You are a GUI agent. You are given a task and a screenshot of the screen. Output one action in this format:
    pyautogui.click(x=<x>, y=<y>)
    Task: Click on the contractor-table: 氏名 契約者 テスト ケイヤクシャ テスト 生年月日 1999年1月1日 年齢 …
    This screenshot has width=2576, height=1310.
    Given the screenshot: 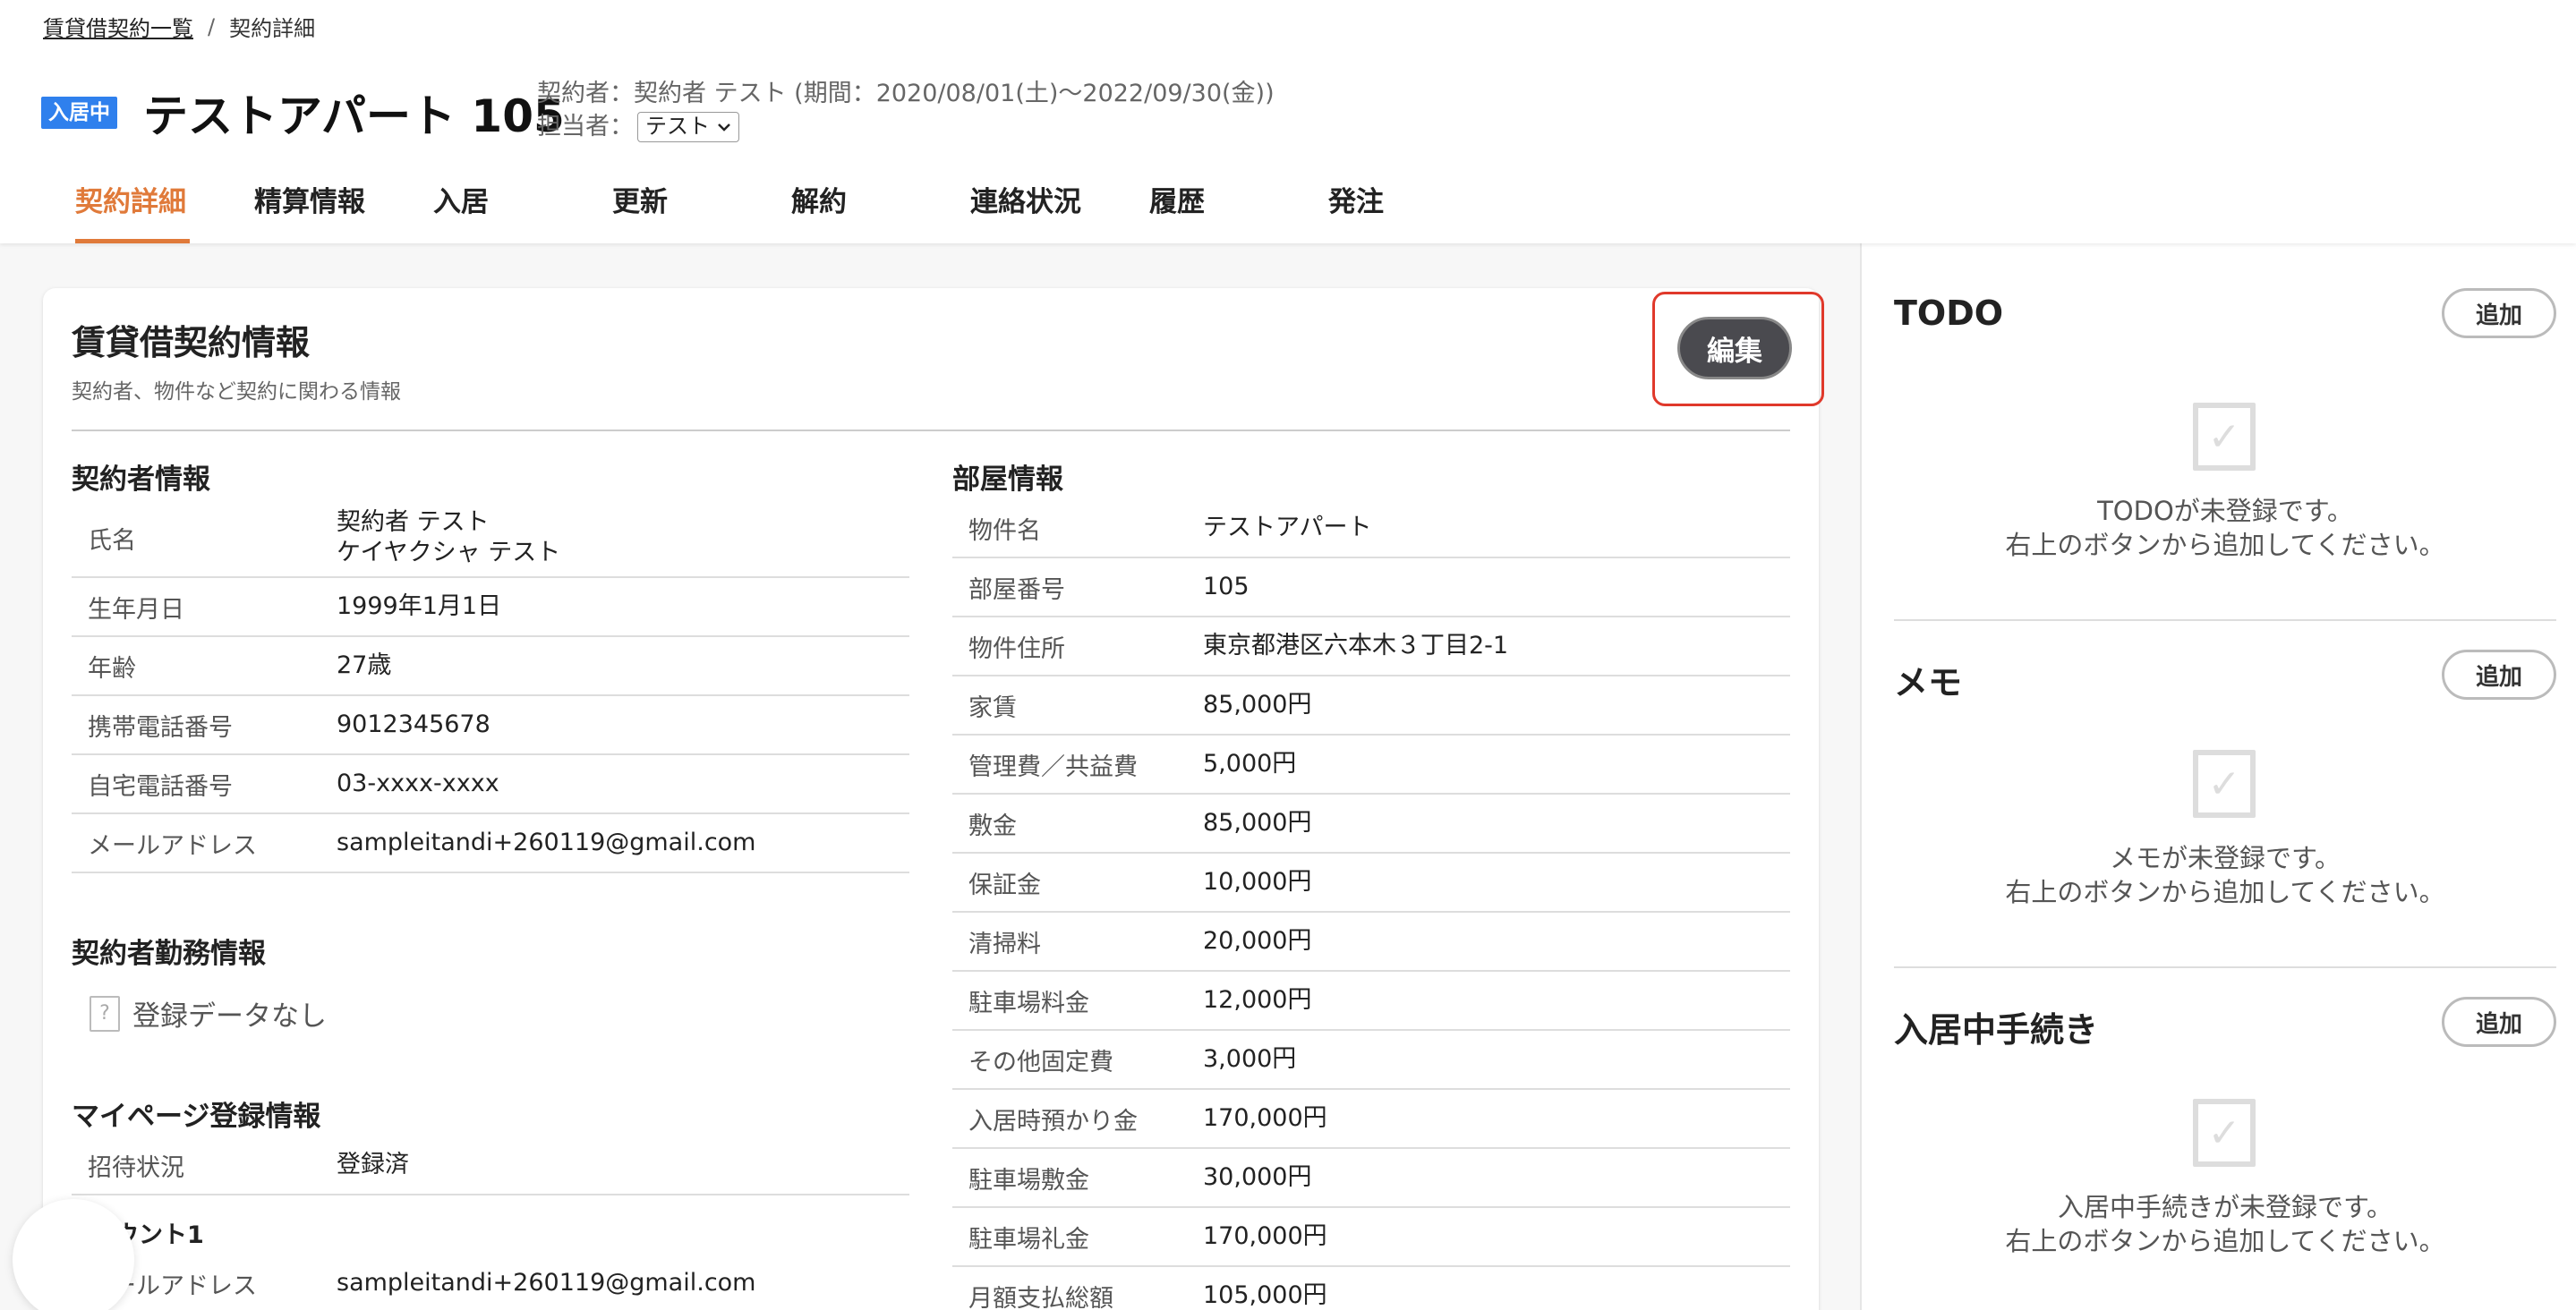 What is the action you would take?
    pyautogui.click(x=490, y=686)
    